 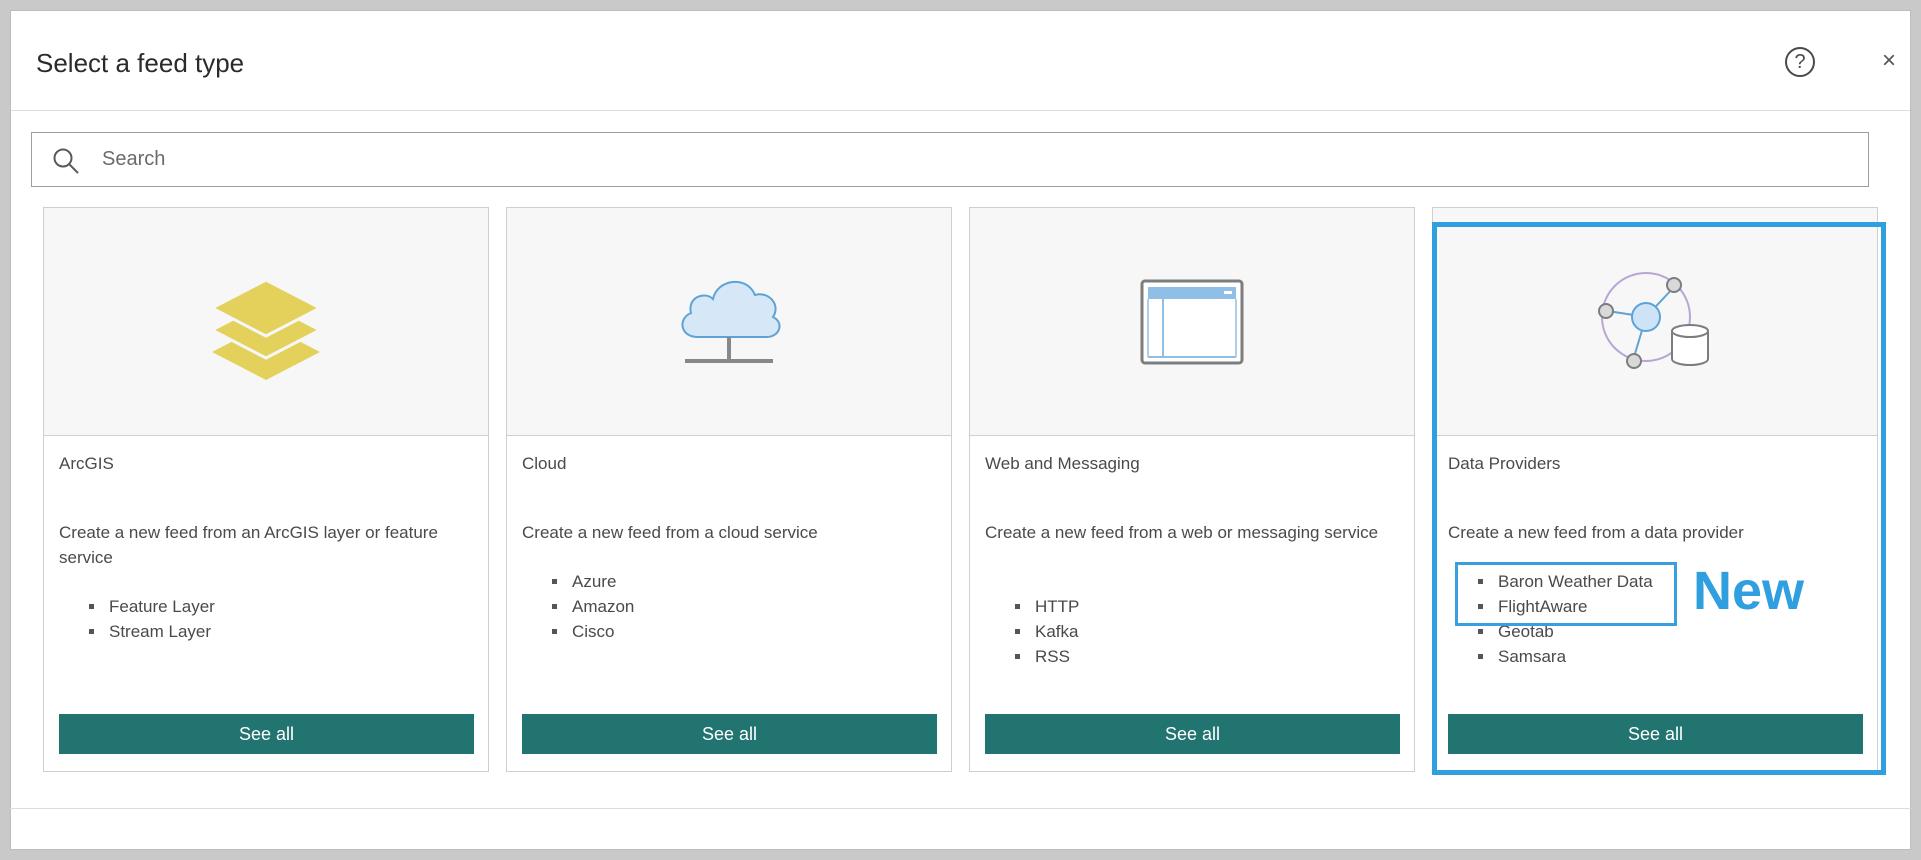 I want to click on list-item: HTTP, so click(x=1046, y=606).